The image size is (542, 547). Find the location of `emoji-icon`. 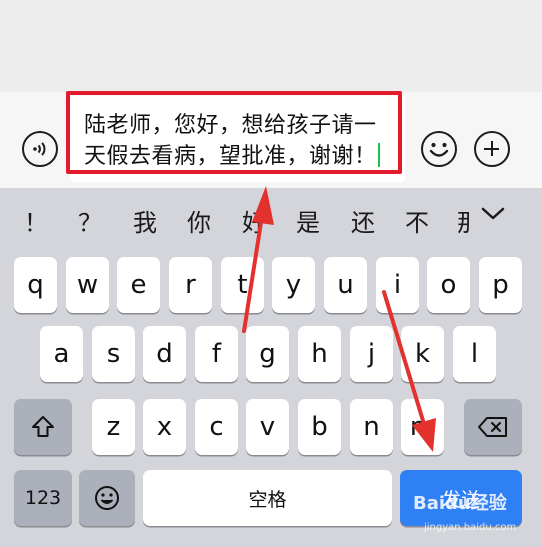

emoji-icon is located at coordinates (438, 149).